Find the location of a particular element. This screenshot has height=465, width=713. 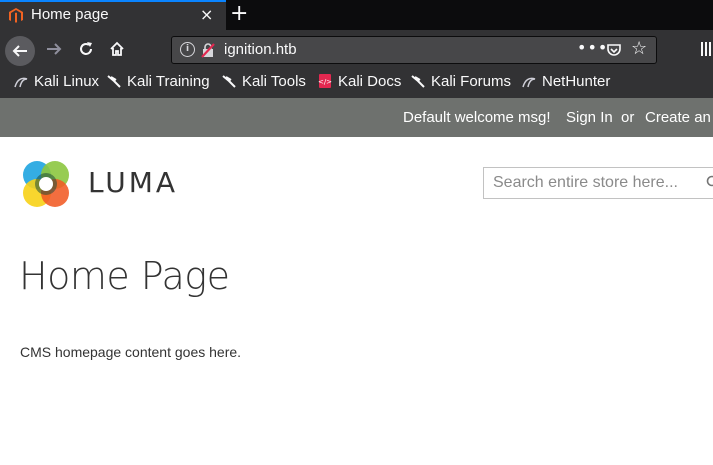

bookmark-kali-docs: </> Kali Docs is located at coordinates (359, 81).